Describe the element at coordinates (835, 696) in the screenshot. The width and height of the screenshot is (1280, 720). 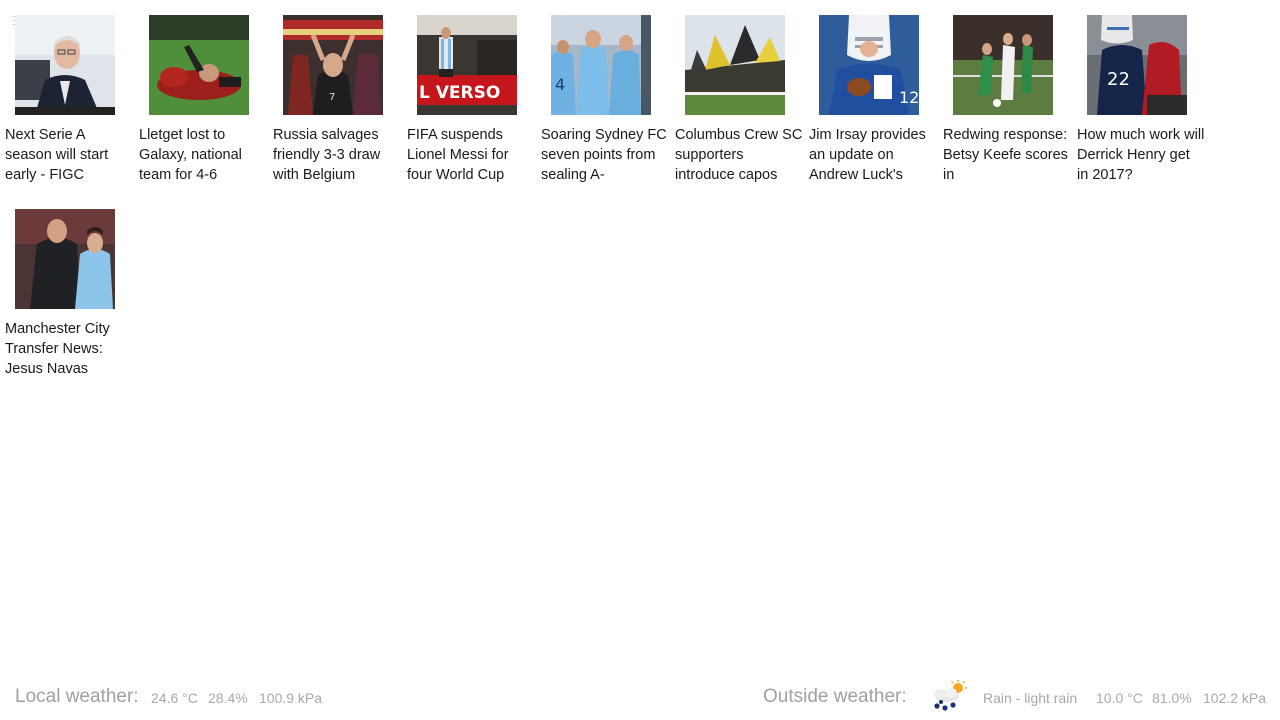
I see `outside-weather-label: Outside weather:` at that location.